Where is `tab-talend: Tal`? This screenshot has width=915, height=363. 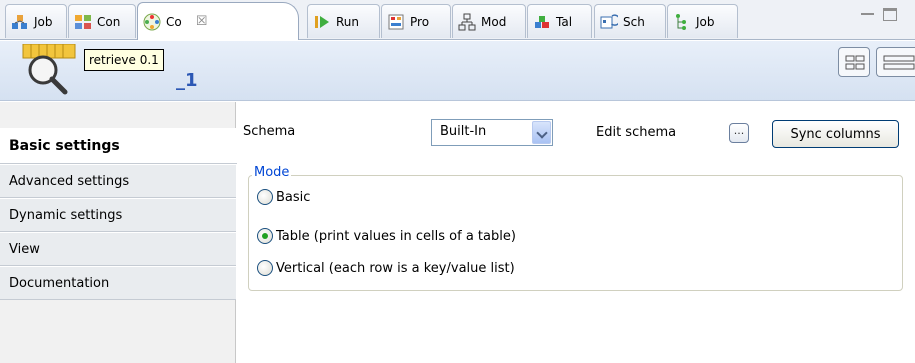 tab-talend: Tal is located at coordinates (559, 21).